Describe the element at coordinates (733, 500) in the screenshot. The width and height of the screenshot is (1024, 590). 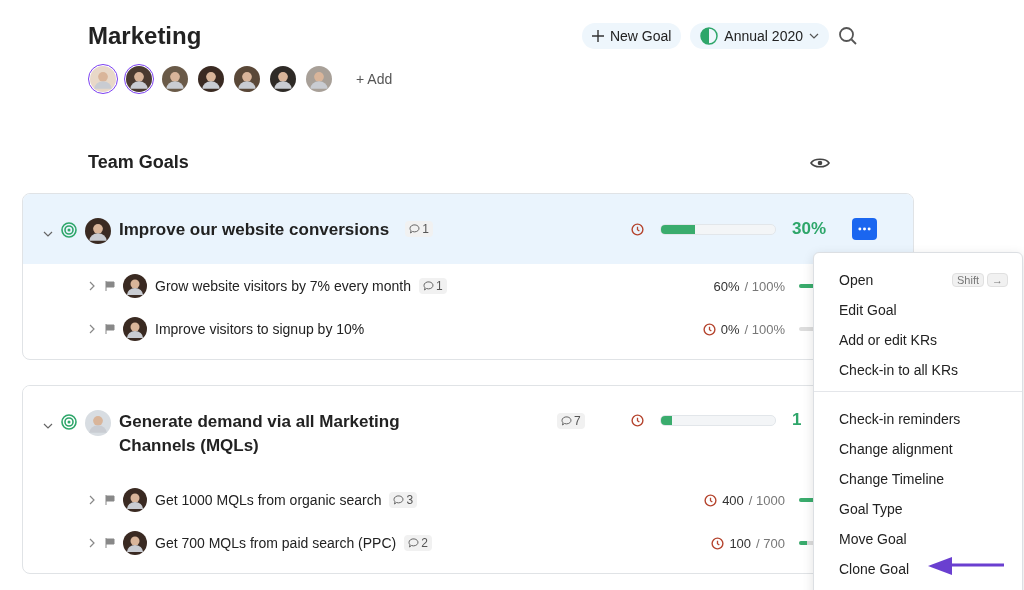
I see `current-value: 400` at that location.